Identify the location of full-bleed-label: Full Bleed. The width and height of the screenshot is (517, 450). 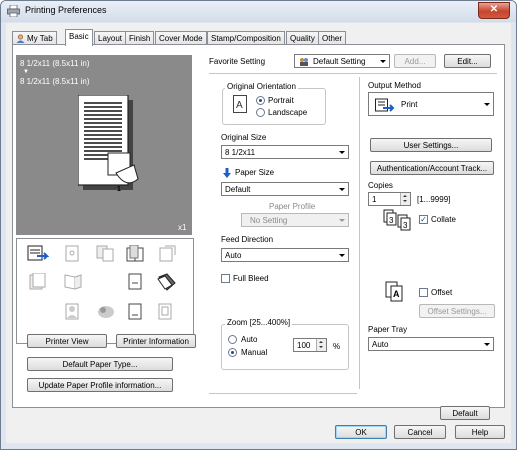
(251, 278).